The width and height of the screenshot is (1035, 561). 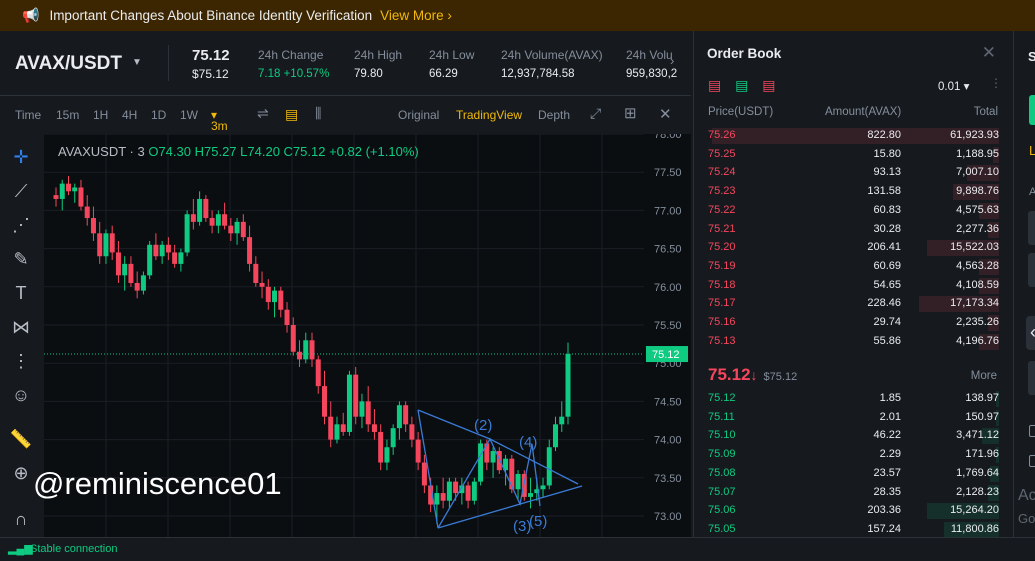 What do you see at coordinates (853, 173) in the screenshot?
I see `ask-row: 75.24 93.13 7,007.10` at bounding box center [853, 173].